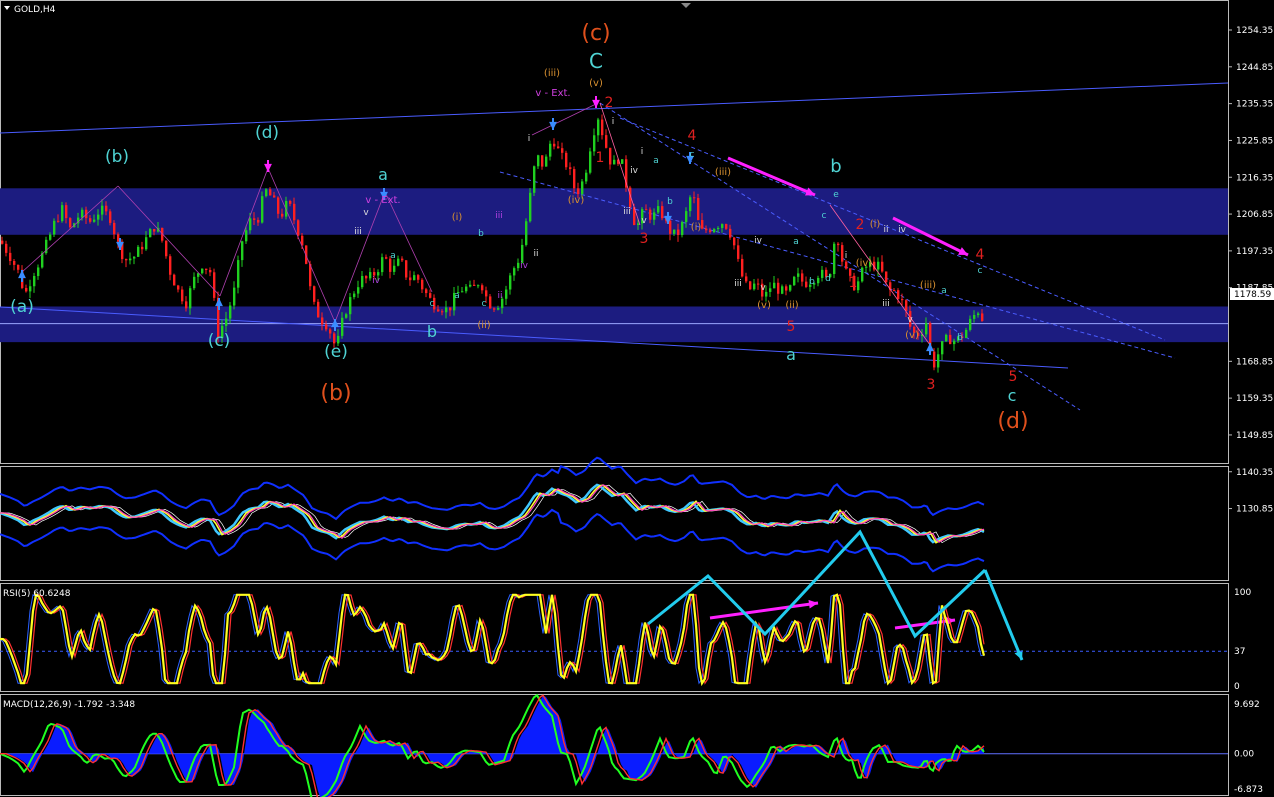  What do you see at coordinates (613, 122) in the screenshot?
I see `small-wave-label-13: i` at bounding box center [613, 122].